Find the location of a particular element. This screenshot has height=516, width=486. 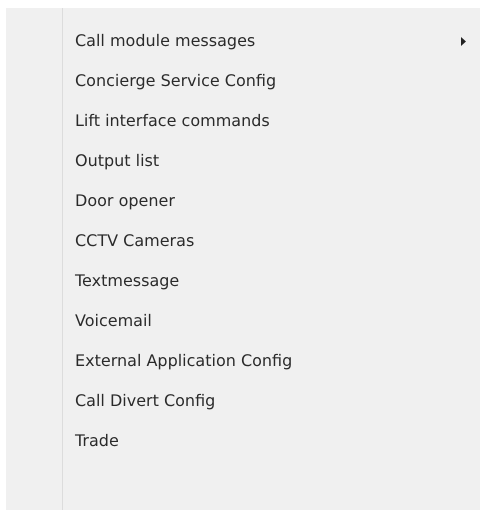

menu-item: Voicemail is located at coordinates (243, 321).